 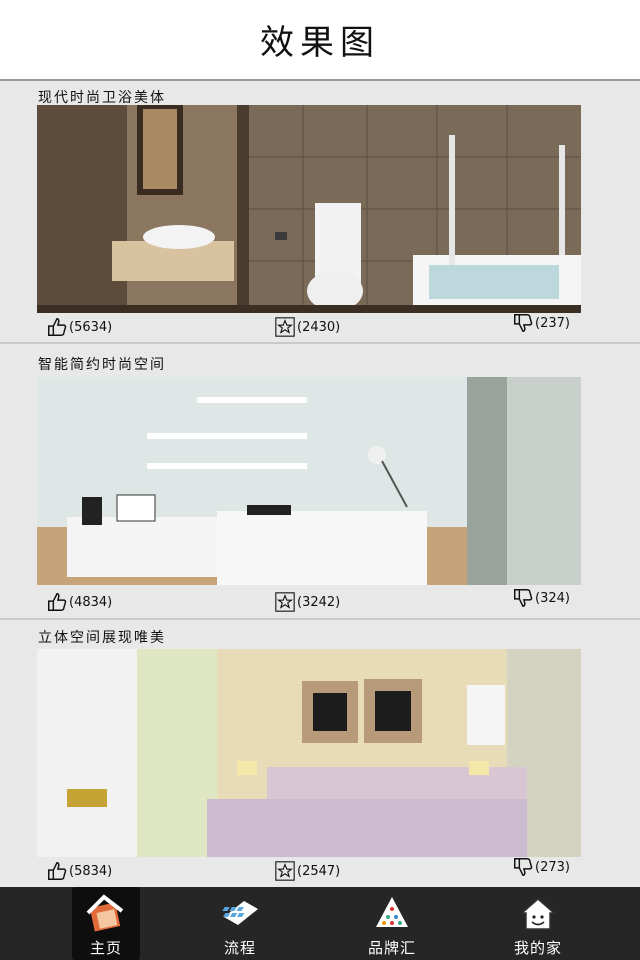 I want to click on favorite-button: (2430), so click(x=307, y=327).